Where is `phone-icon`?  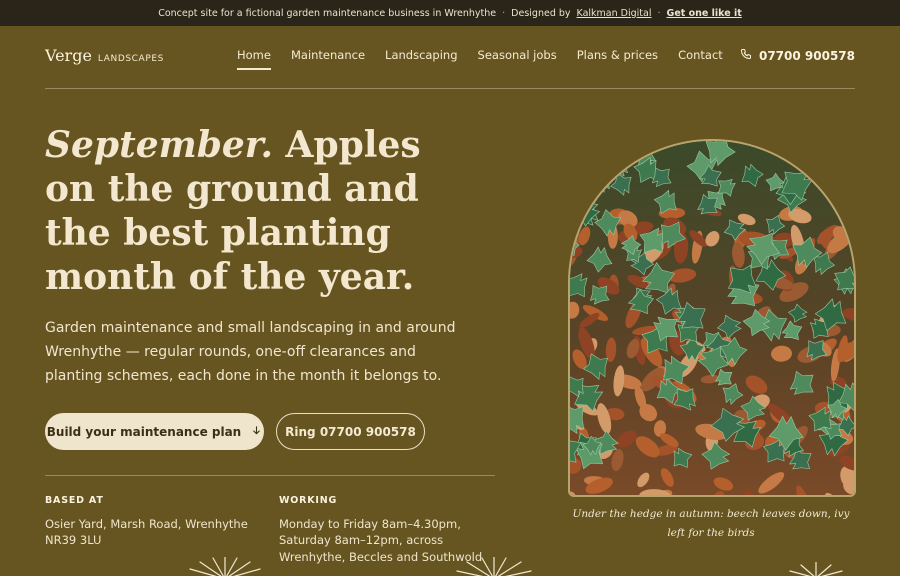
phone-icon is located at coordinates (746, 55).